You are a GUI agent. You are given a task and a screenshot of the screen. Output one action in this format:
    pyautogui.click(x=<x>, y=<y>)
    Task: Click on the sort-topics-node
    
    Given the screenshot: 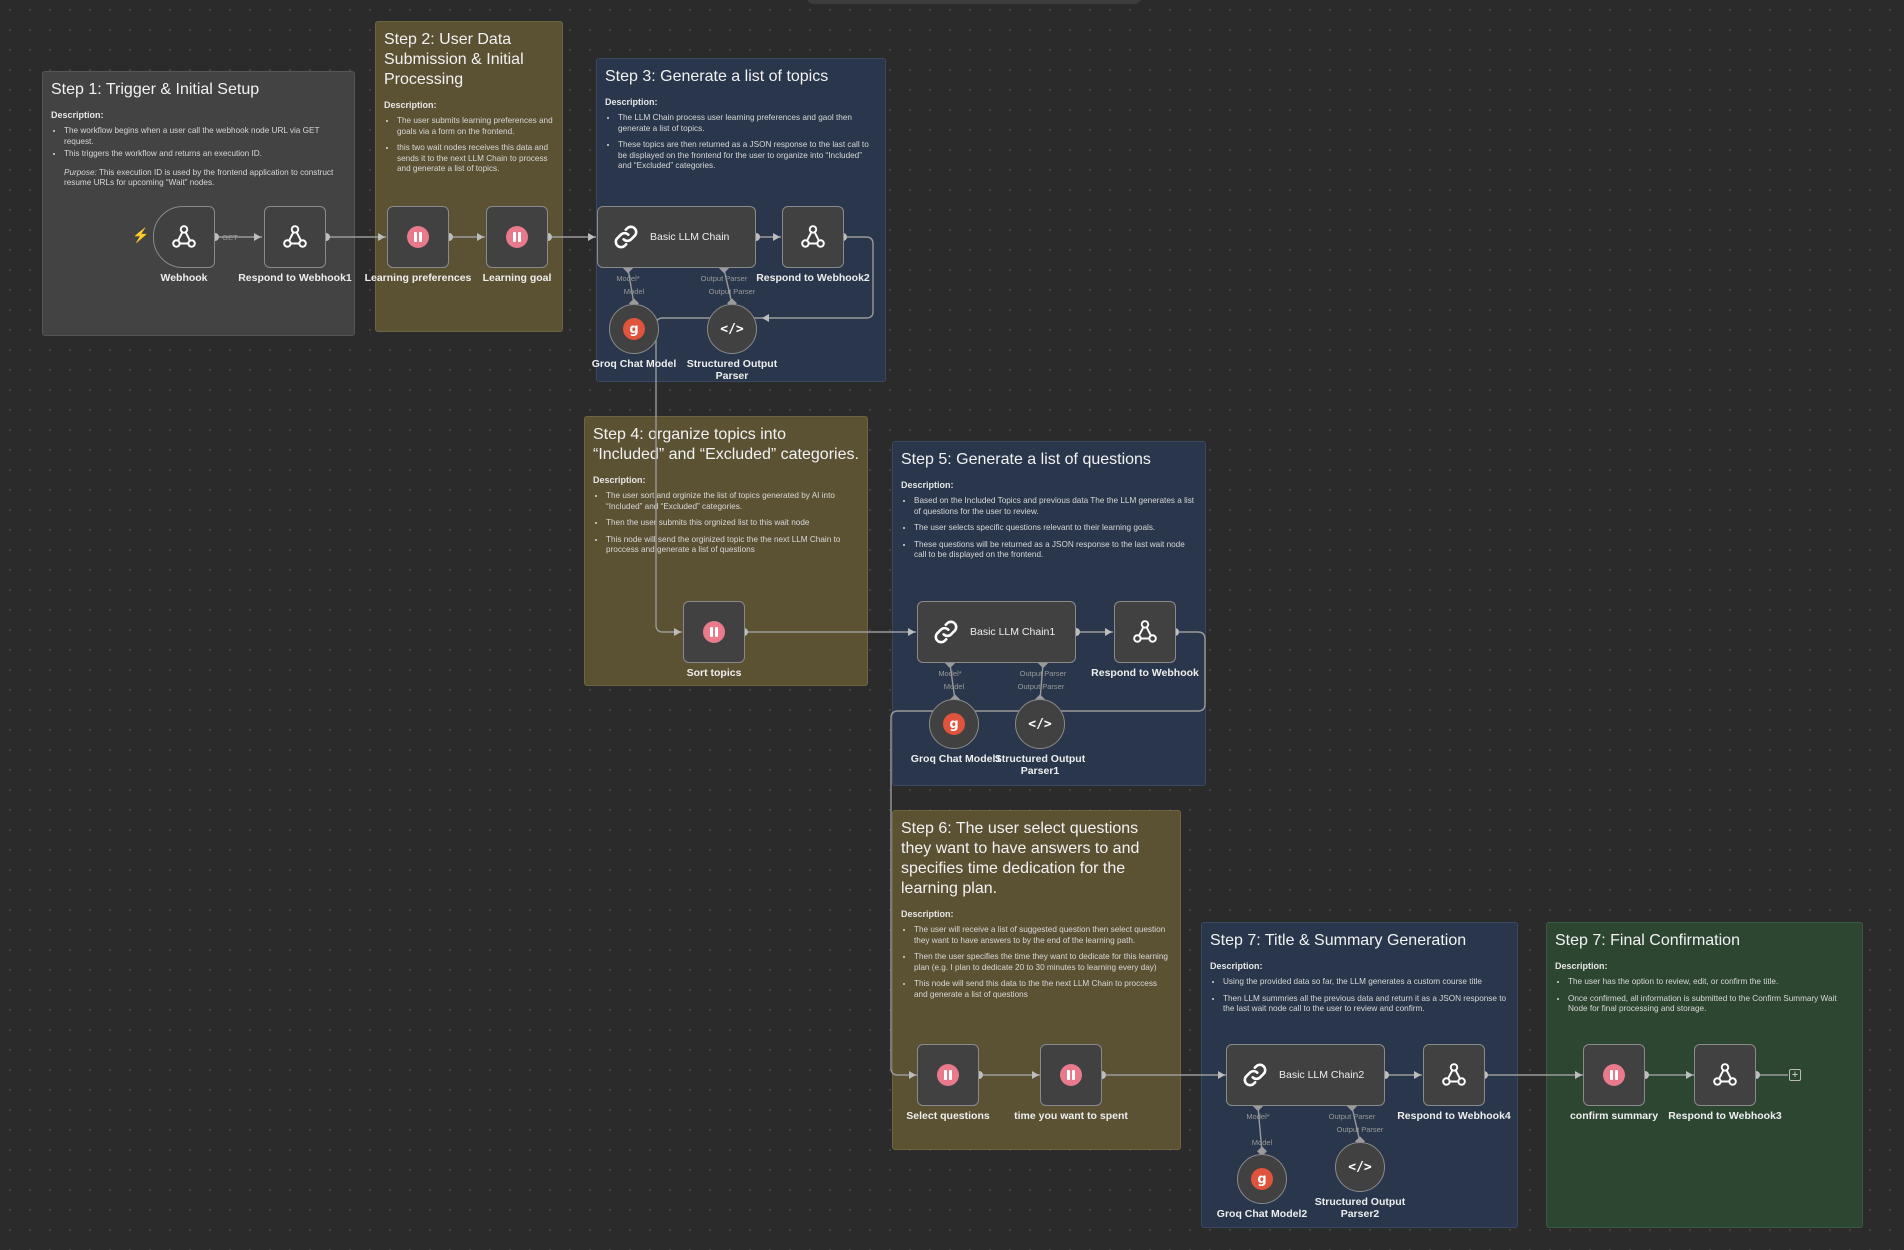 What is the action you would take?
    pyautogui.click(x=714, y=632)
    